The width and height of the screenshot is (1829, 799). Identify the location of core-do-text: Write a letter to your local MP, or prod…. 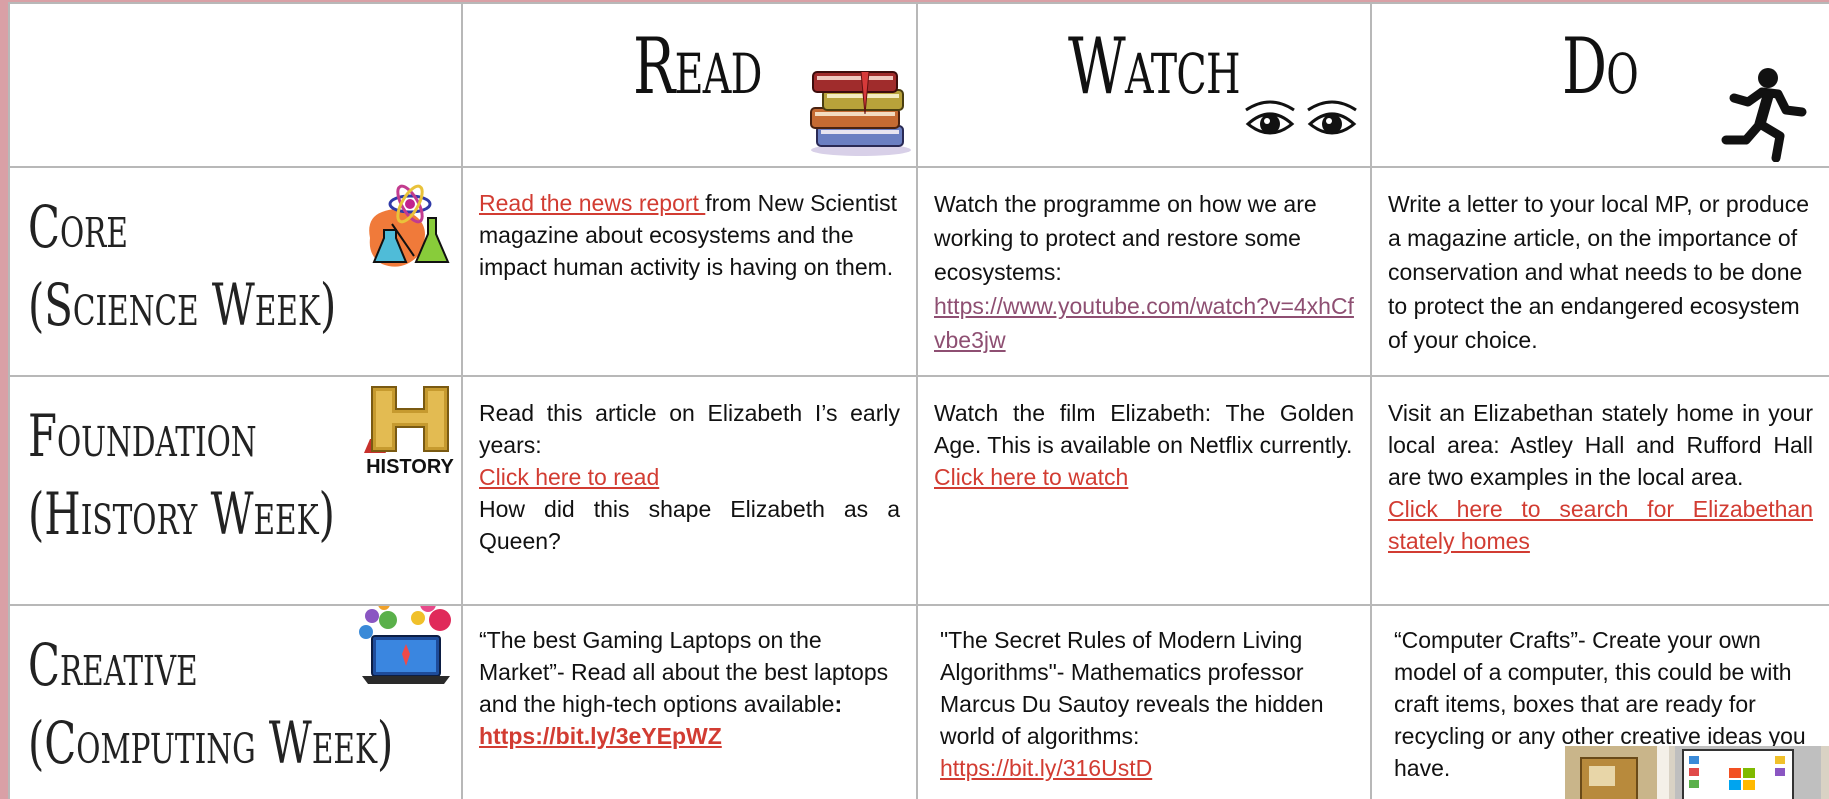
(1599, 272).